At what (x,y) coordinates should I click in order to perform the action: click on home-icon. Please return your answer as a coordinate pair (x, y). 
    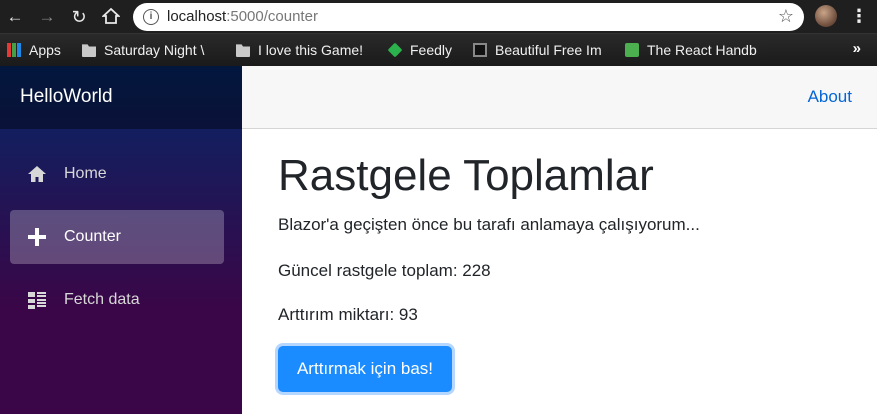
    Looking at the image, I should click on (37, 174).